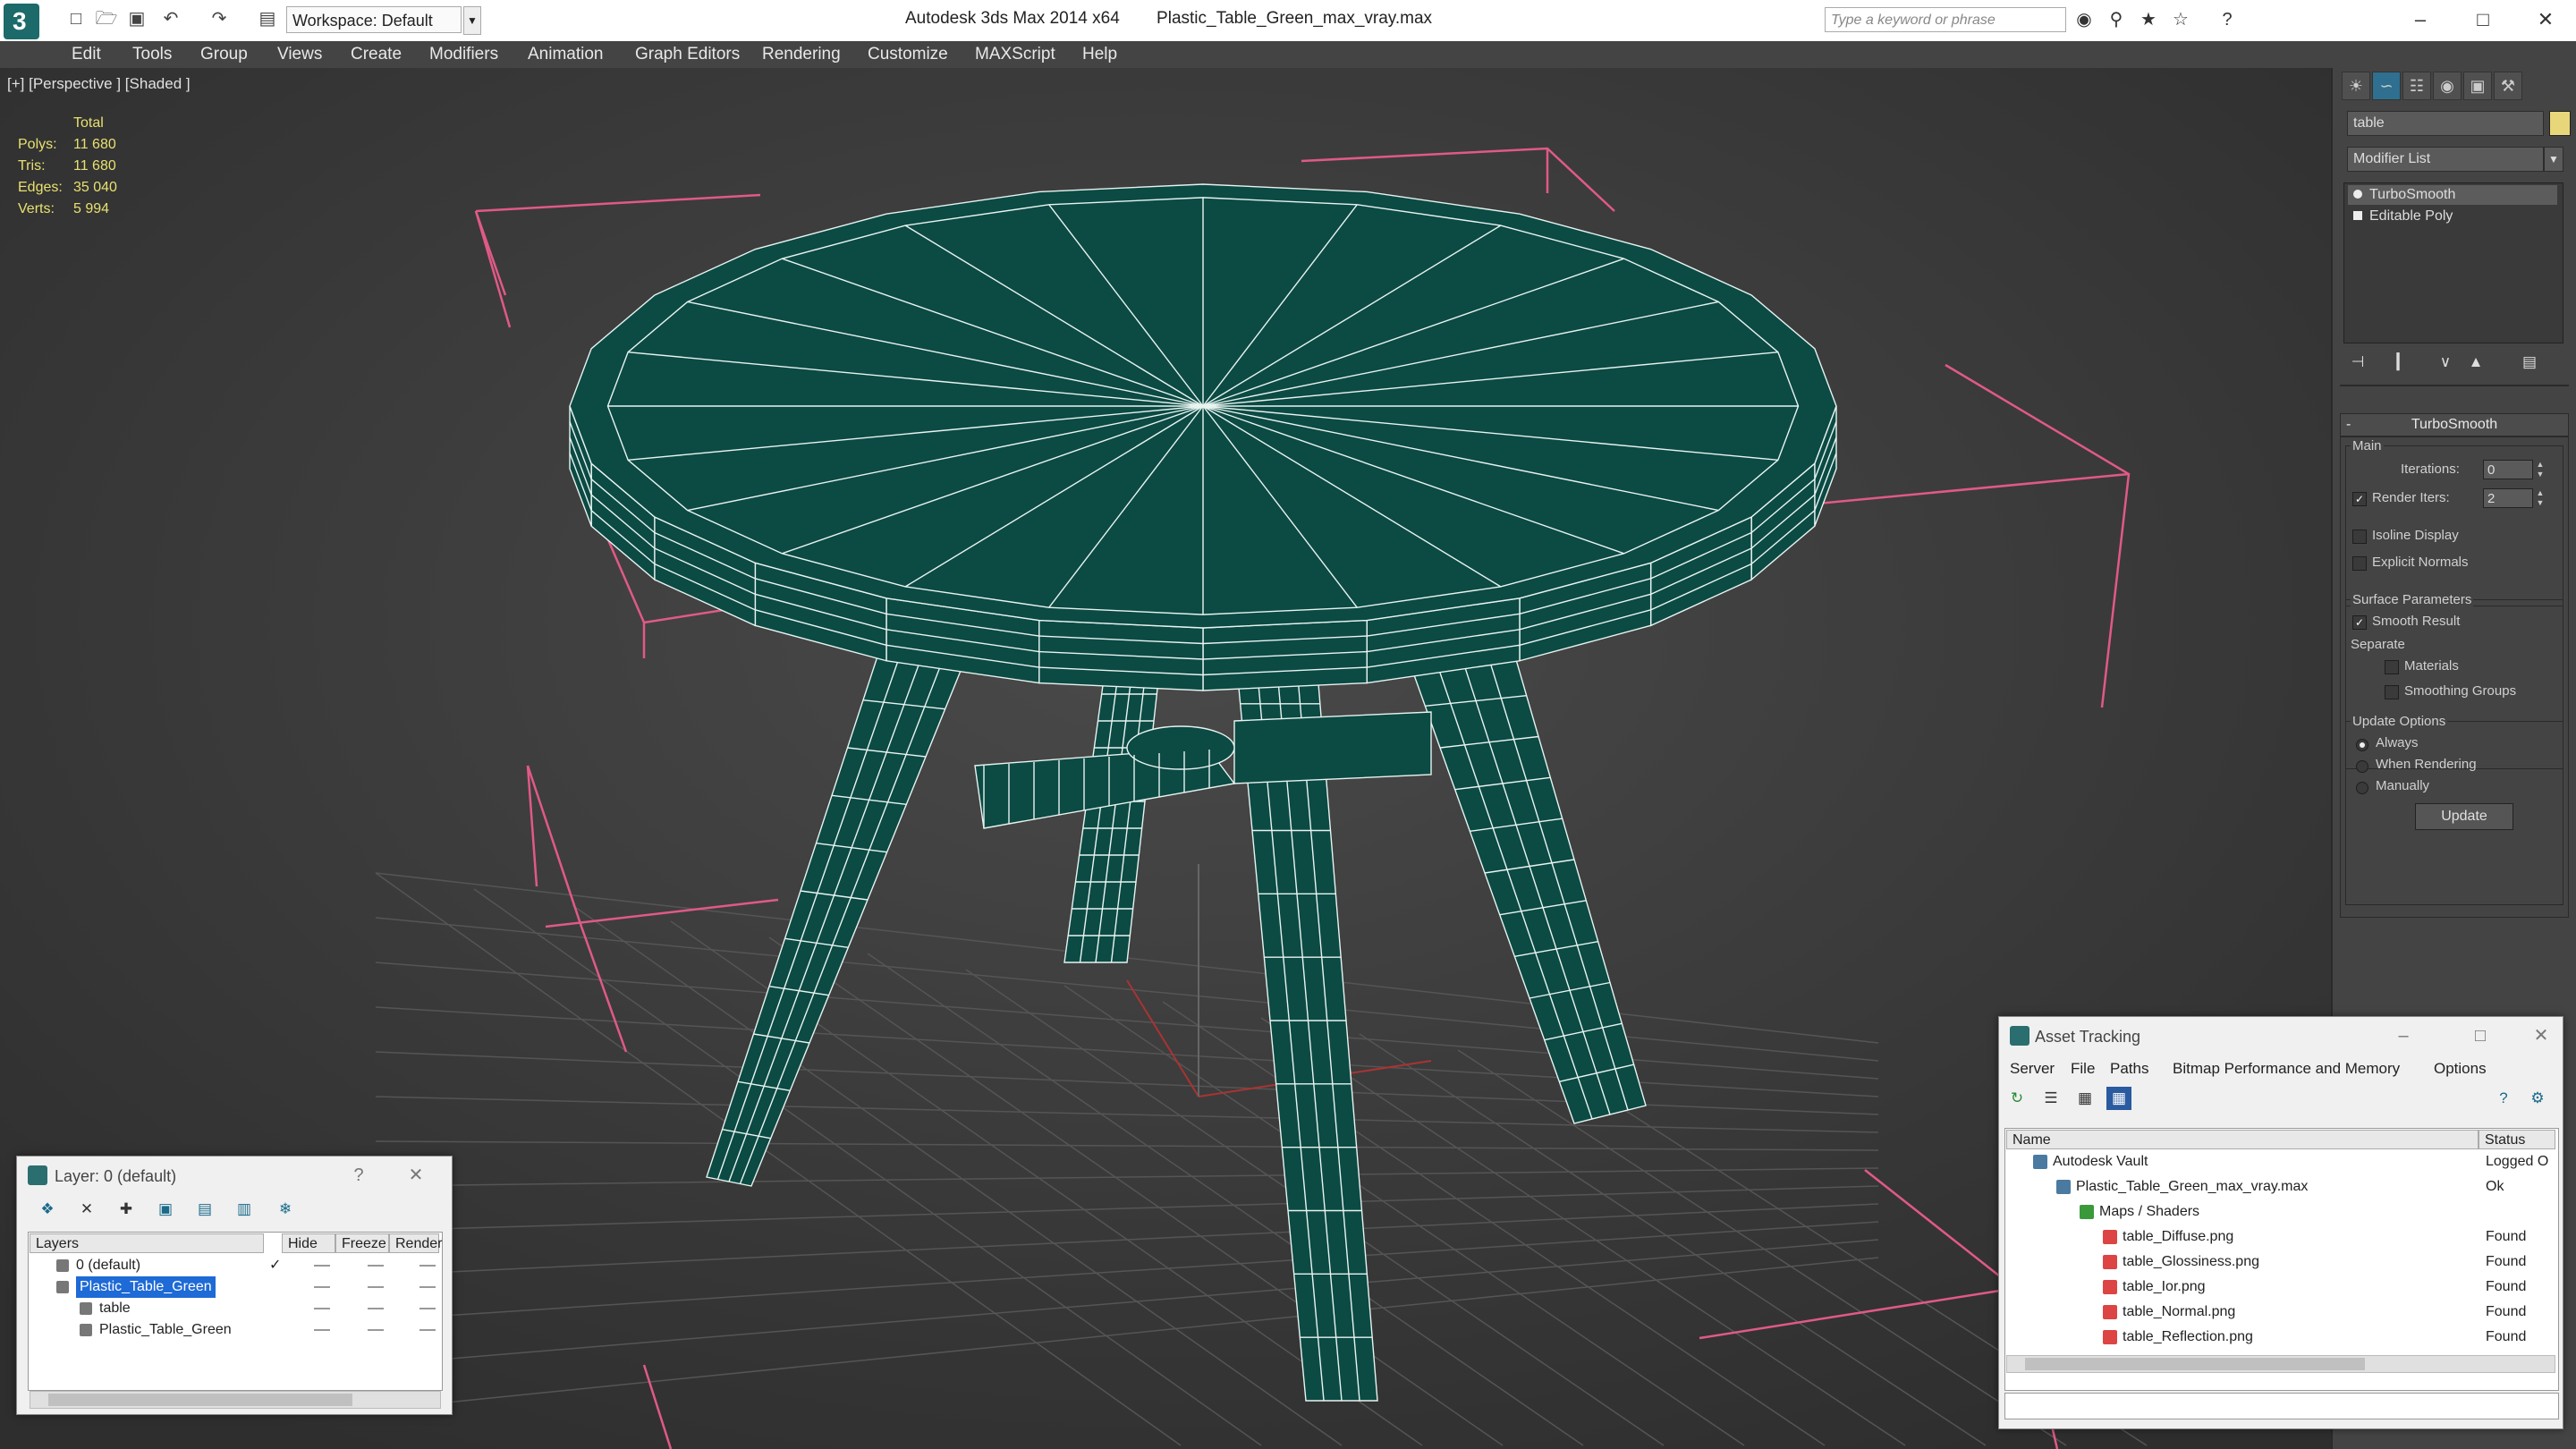  I want to click on minimize-button: –, so click(2420, 20).